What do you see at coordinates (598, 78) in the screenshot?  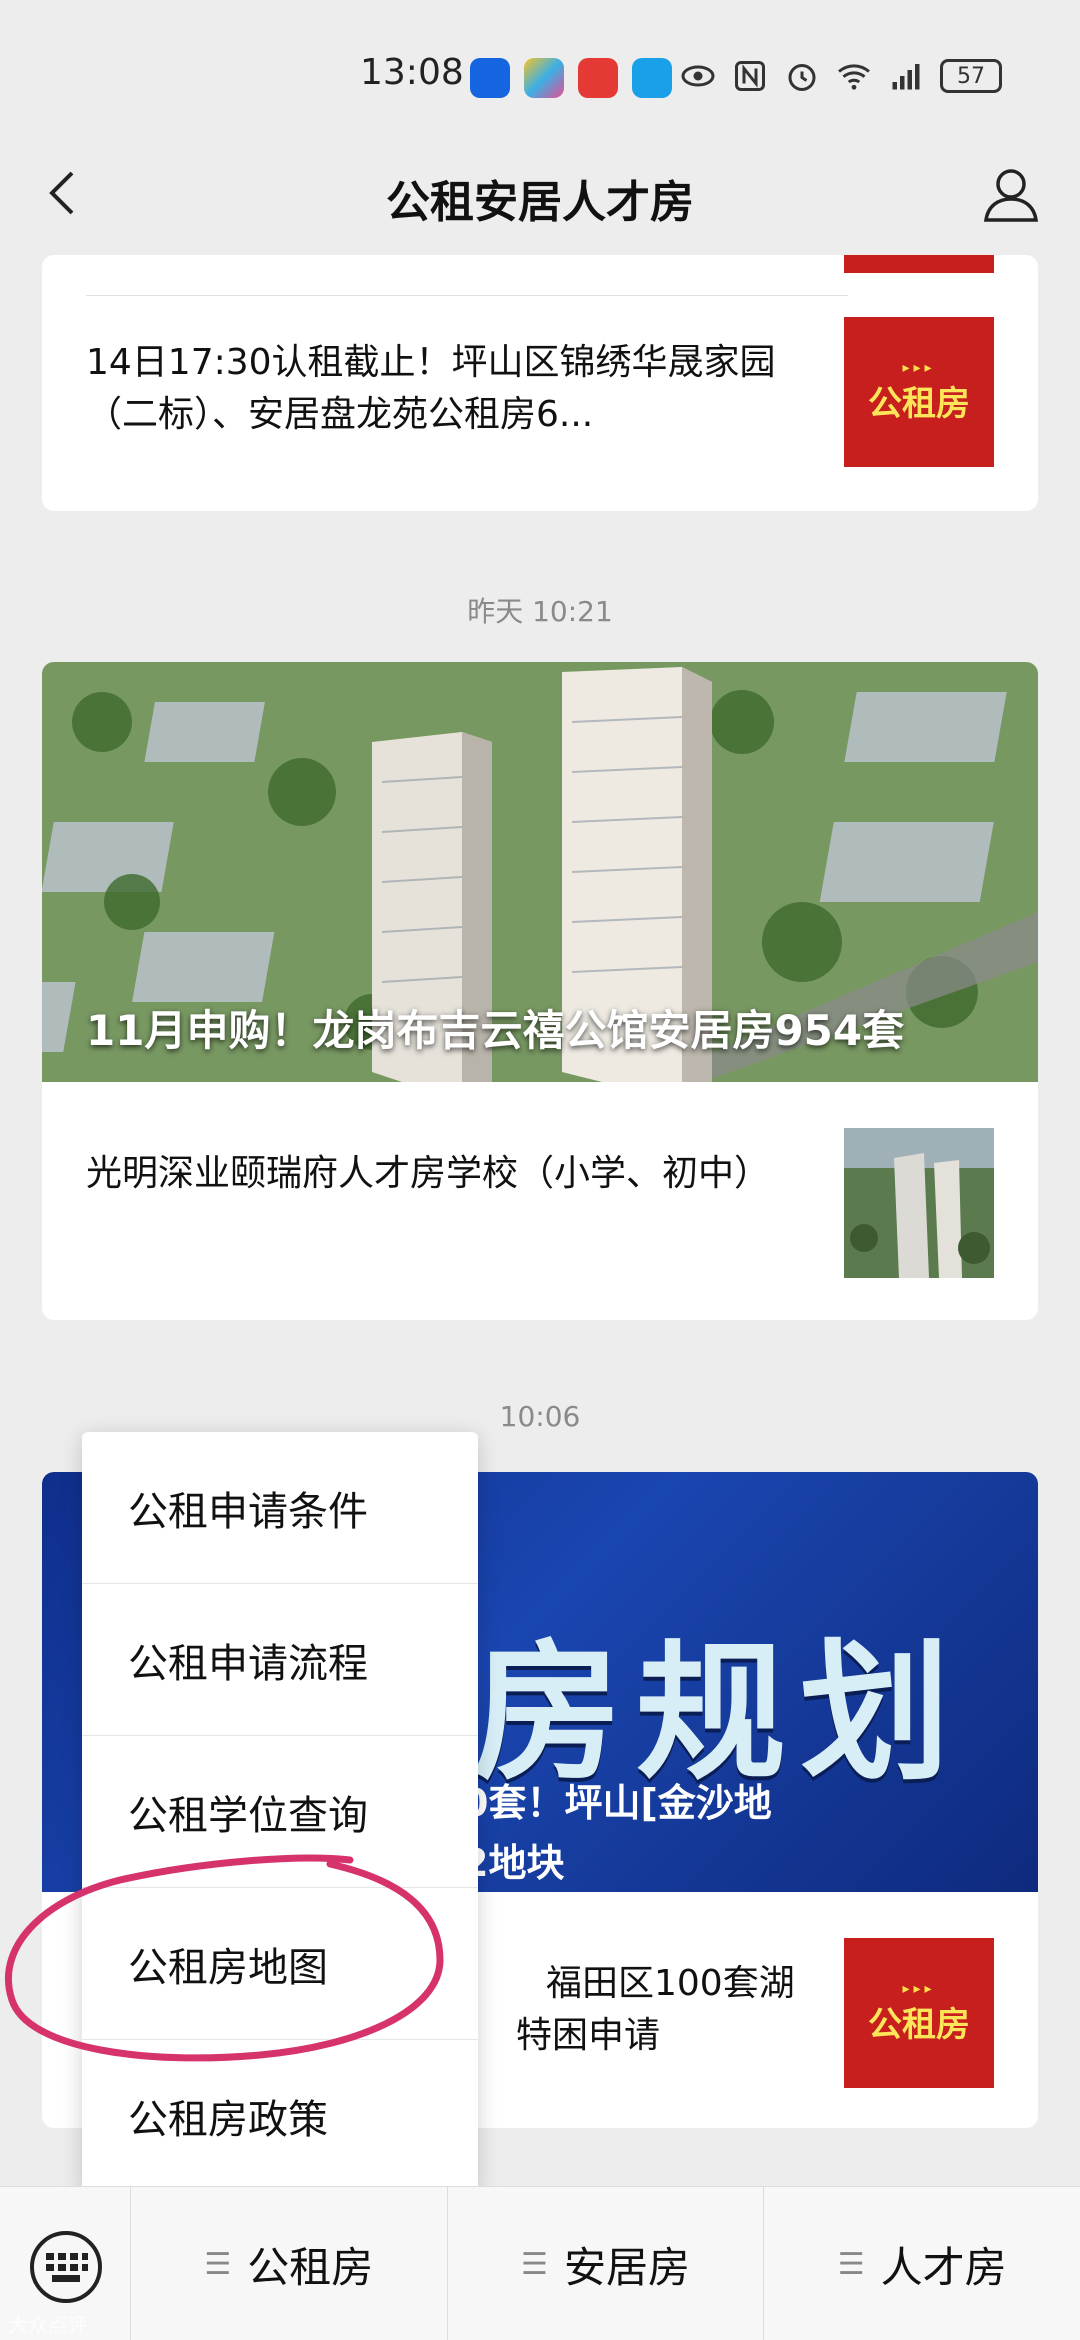 I see `huawei-app-icon` at bounding box center [598, 78].